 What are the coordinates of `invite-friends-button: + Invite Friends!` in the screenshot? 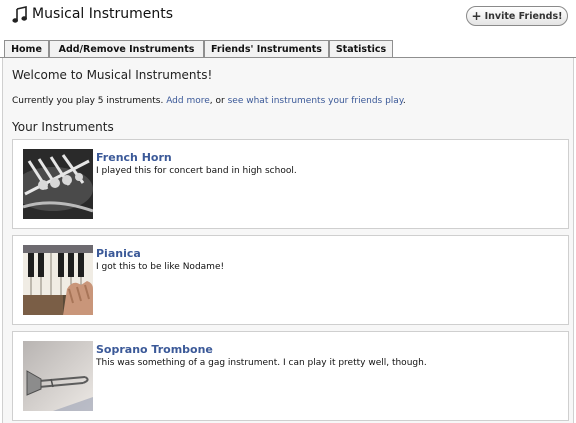 It's located at (517, 16).